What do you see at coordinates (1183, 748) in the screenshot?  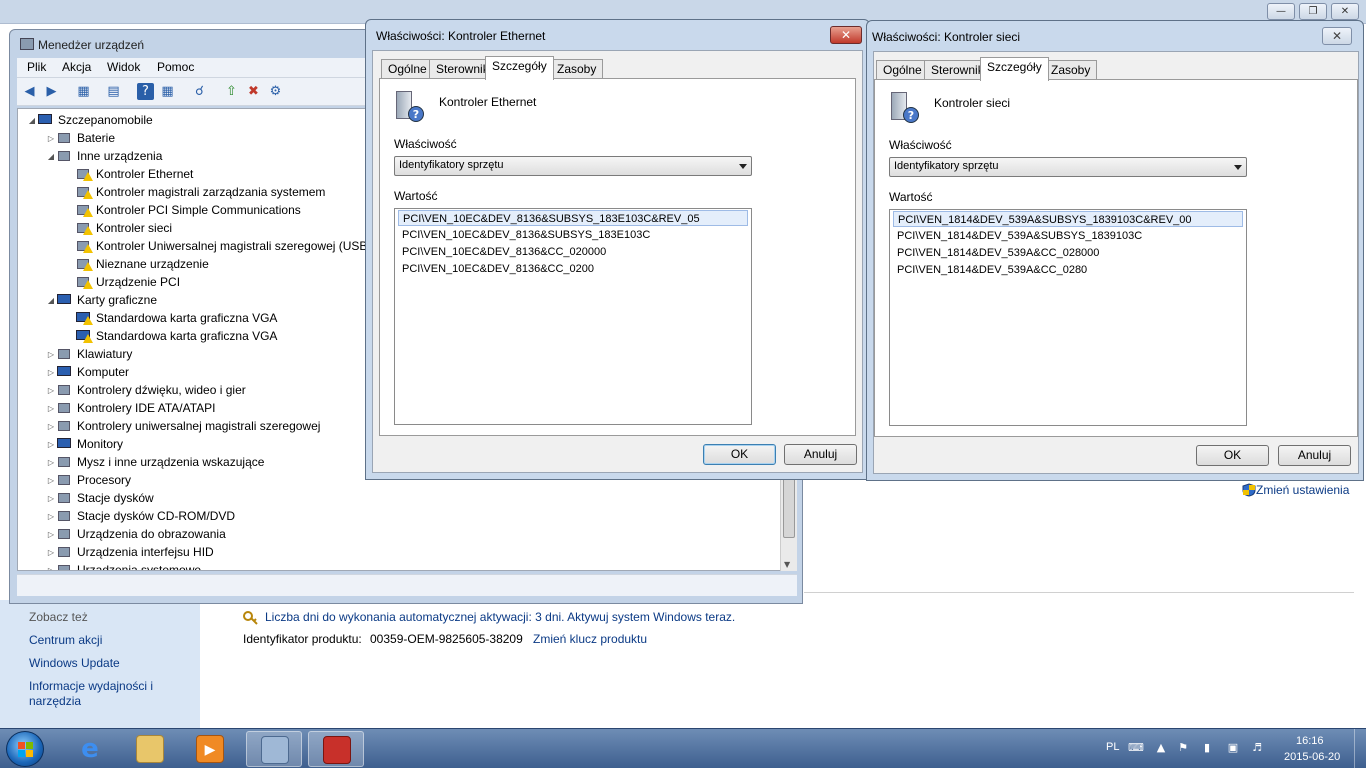 I see `action-center-flag-icon: ⚑` at bounding box center [1183, 748].